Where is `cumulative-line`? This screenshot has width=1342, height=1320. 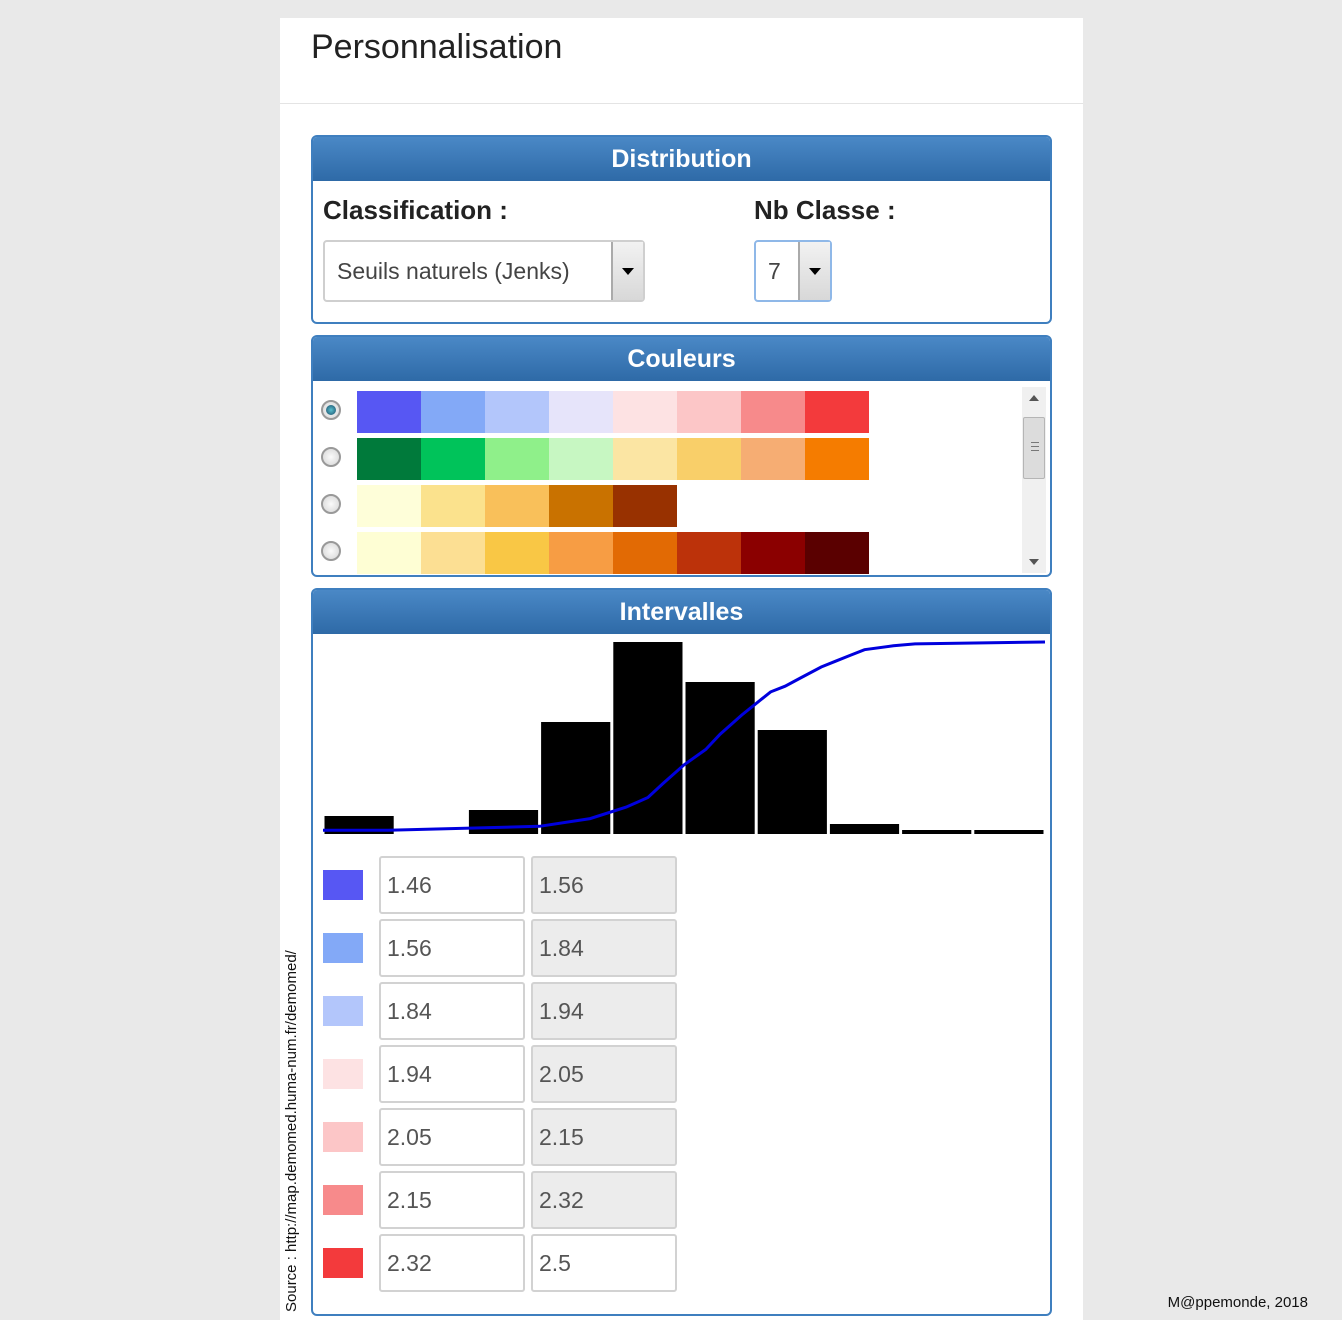 cumulative-line is located at coordinates (684, 736).